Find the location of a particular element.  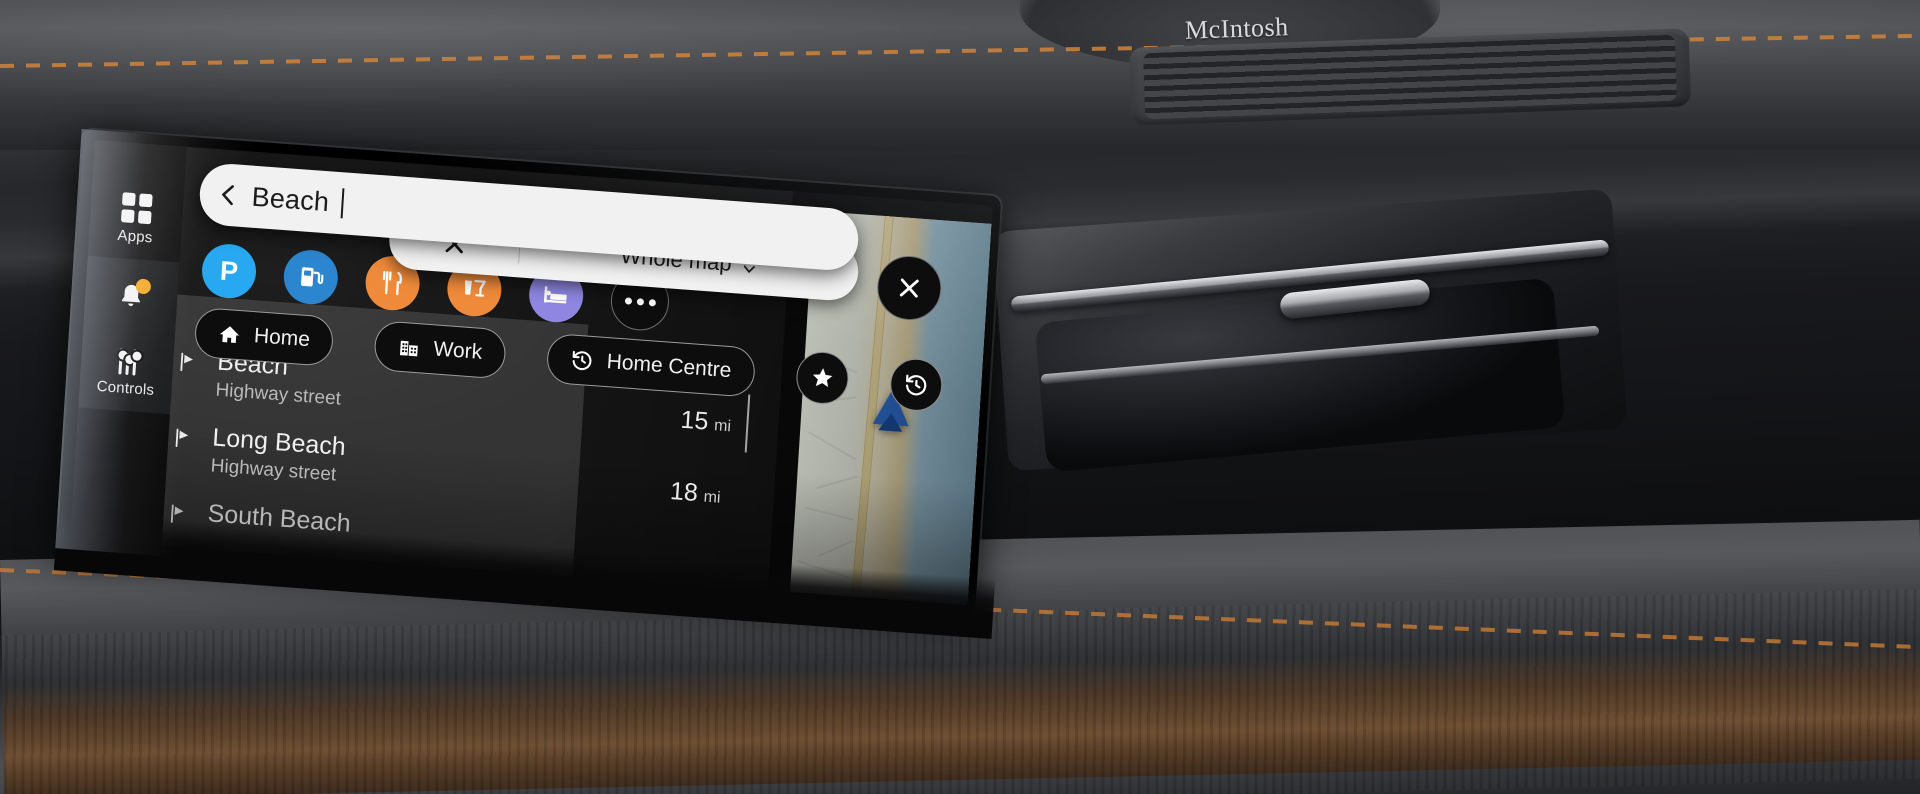

sidebar-item-notifications is located at coordinates (131, 296).